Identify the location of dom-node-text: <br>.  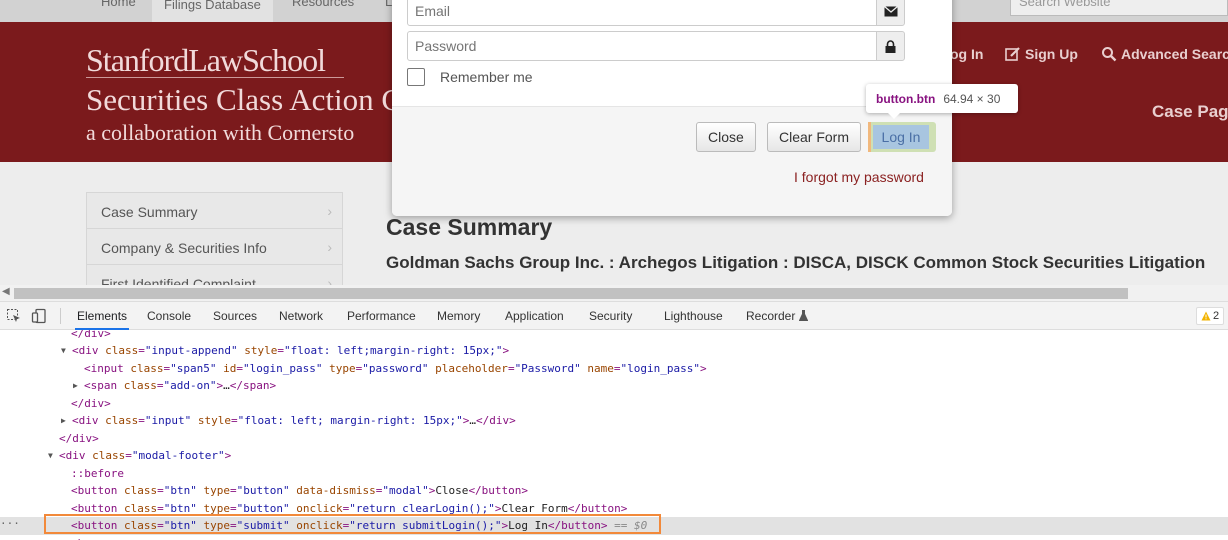
(84, 537).